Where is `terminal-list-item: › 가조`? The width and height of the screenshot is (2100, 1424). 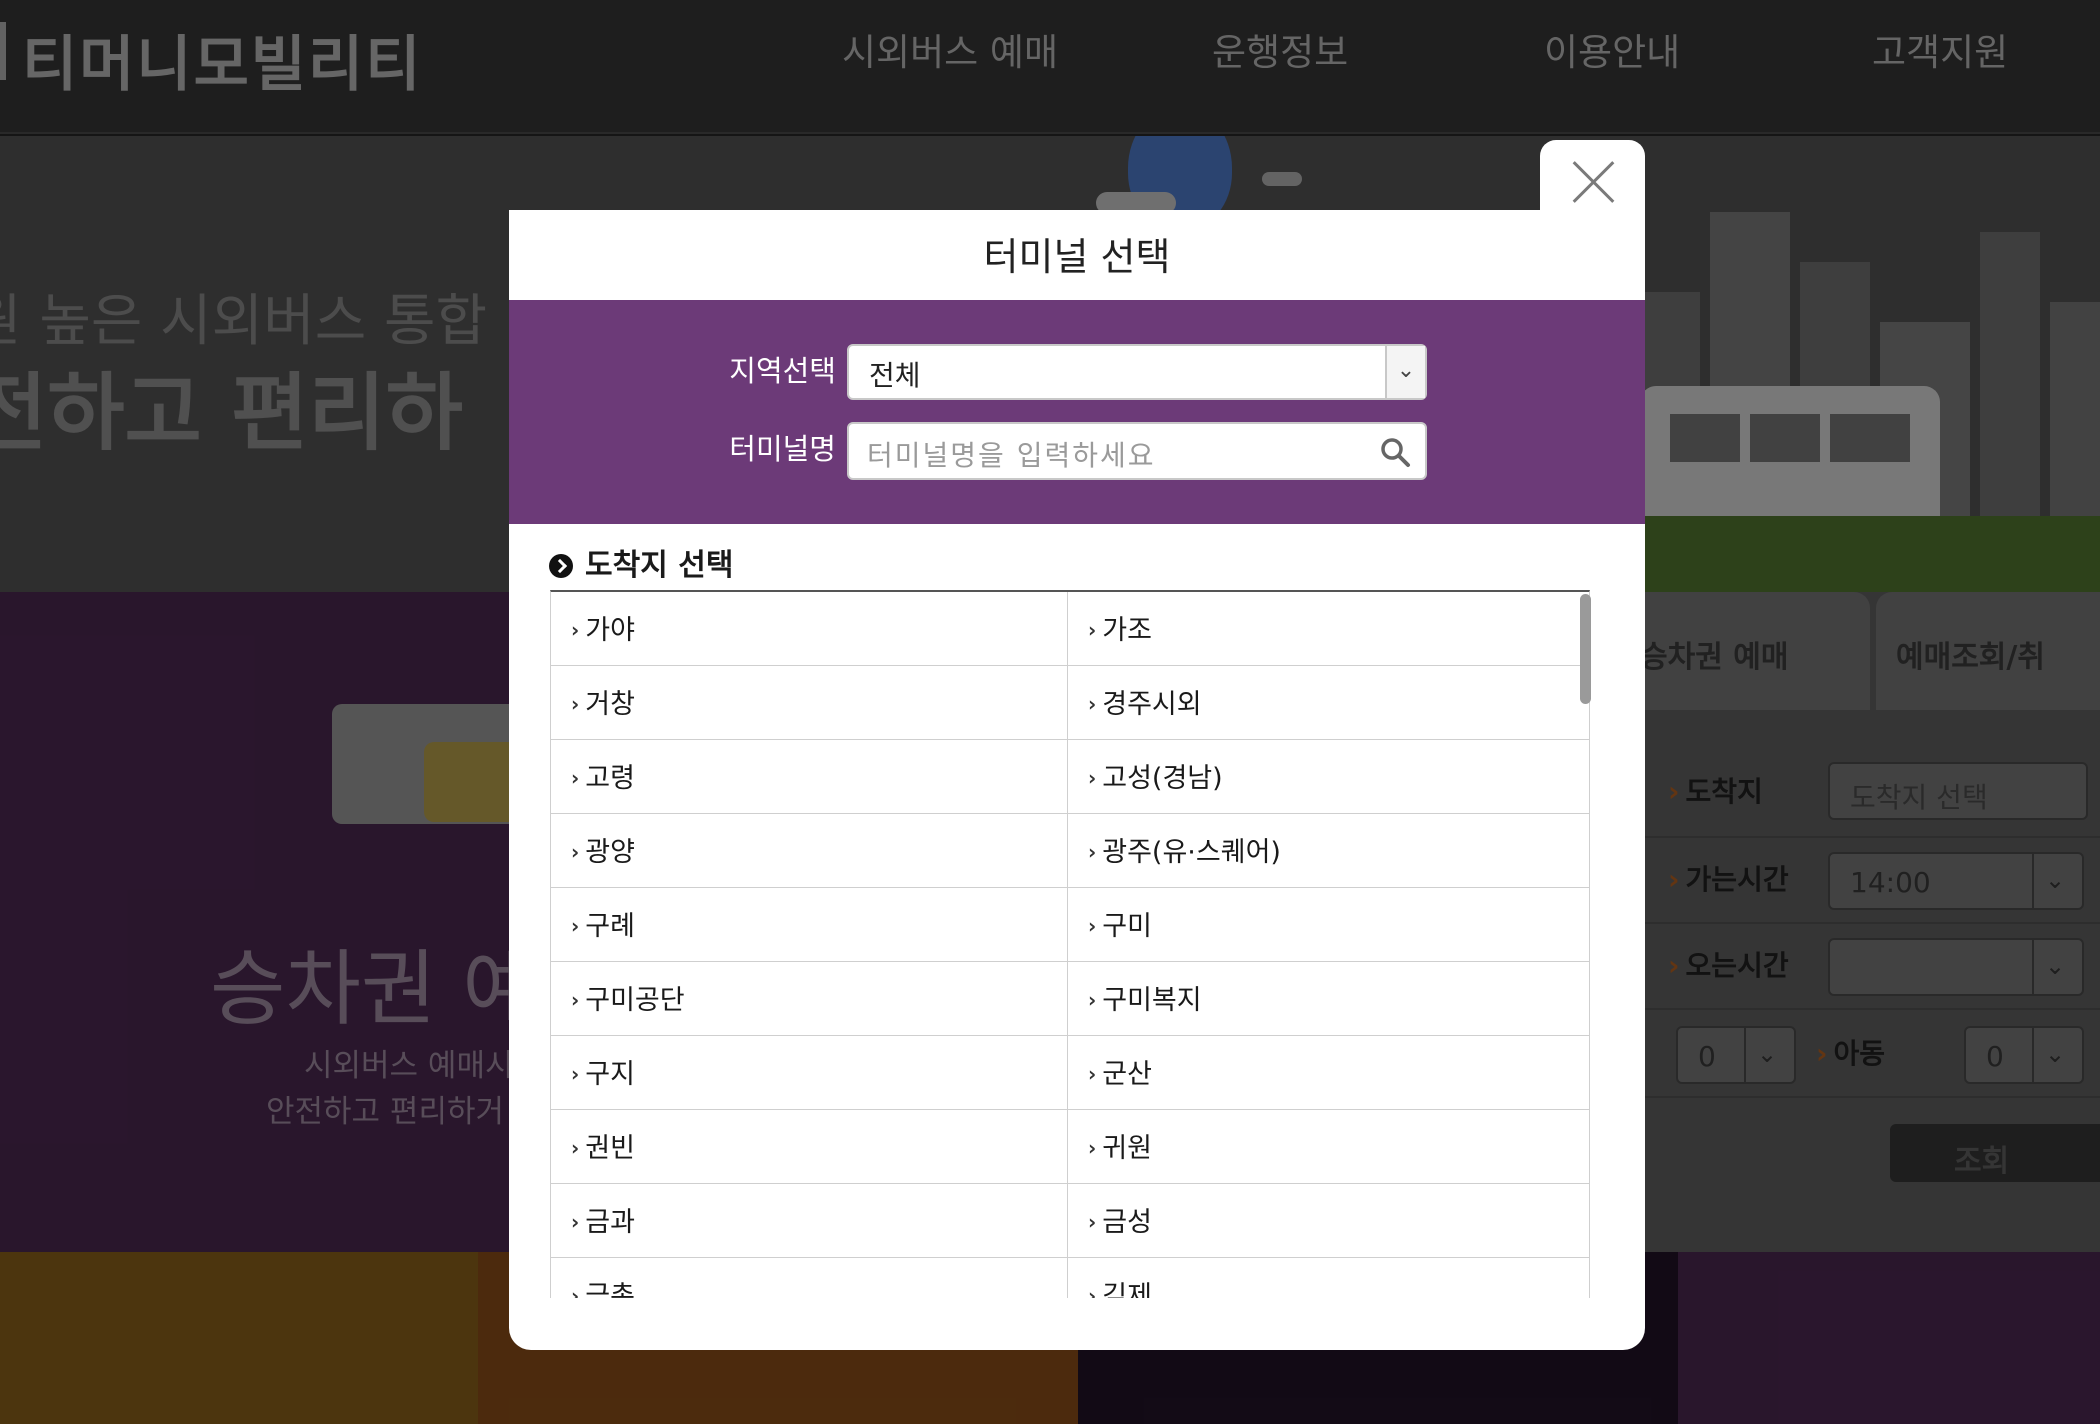 terminal-list-item: › 가조 is located at coordinates (1328, 629).